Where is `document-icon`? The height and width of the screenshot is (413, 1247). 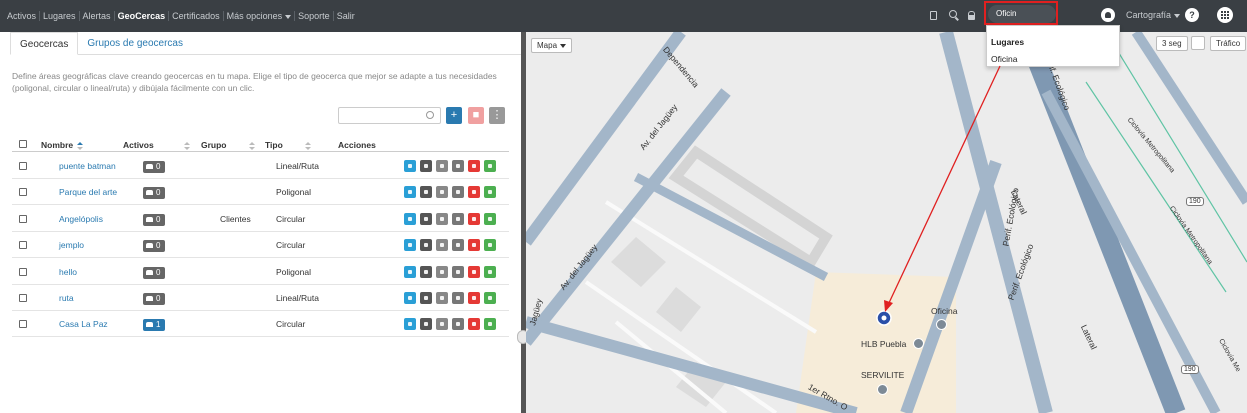
document-icon is located at coordinates (935, 15).